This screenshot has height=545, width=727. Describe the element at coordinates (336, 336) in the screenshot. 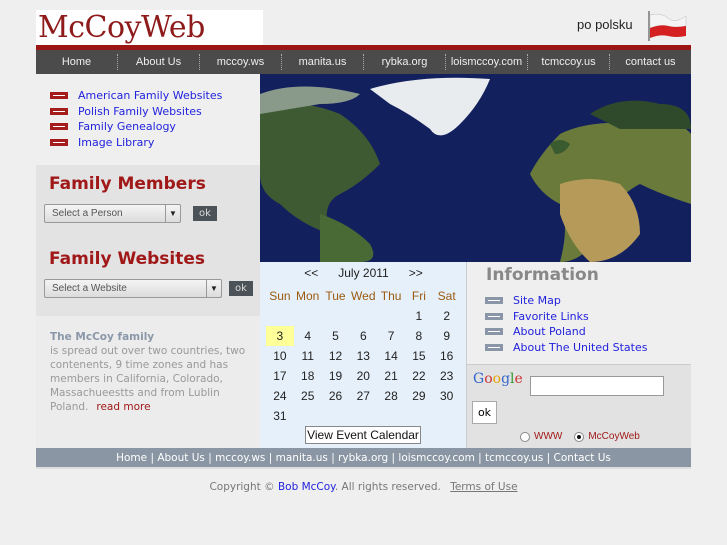

I see `calendar-day: 5` at that location.